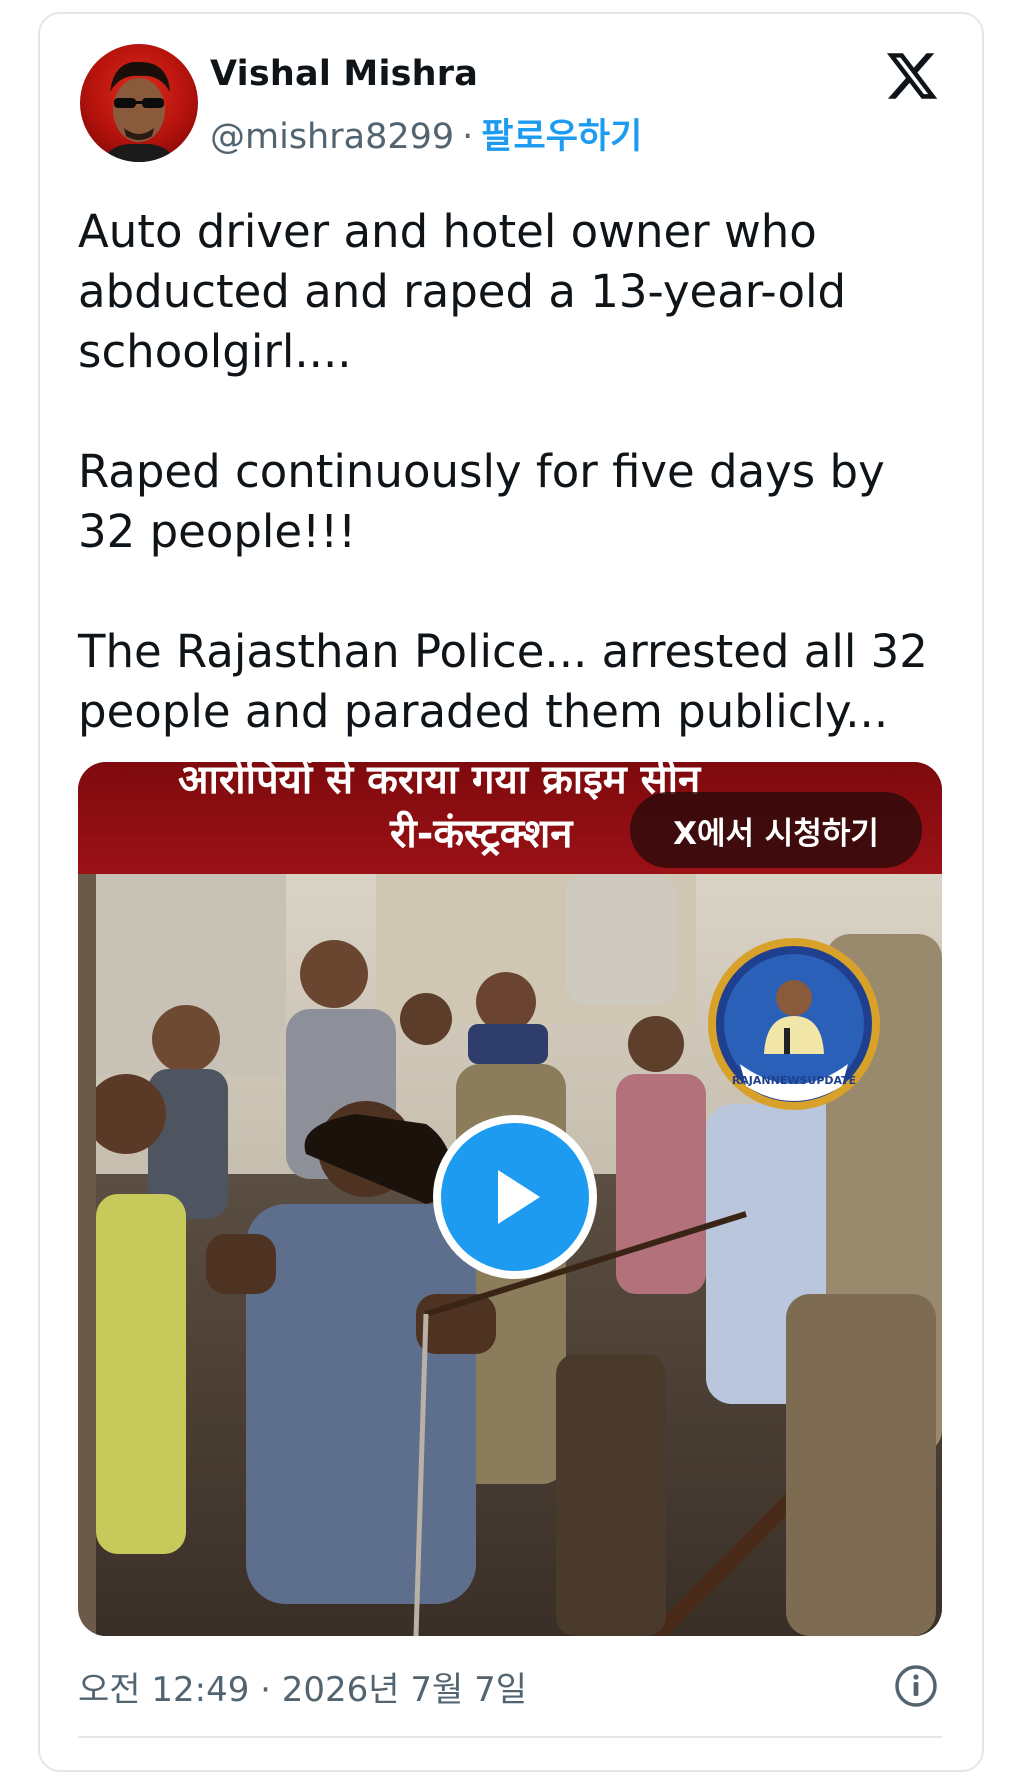 The width and height of the screenshot is (1024, 1772). Describe the element at coordinates (776, 830) in the screenshot. I see `watch-on-x-button: X에서 시청하기` at that location.